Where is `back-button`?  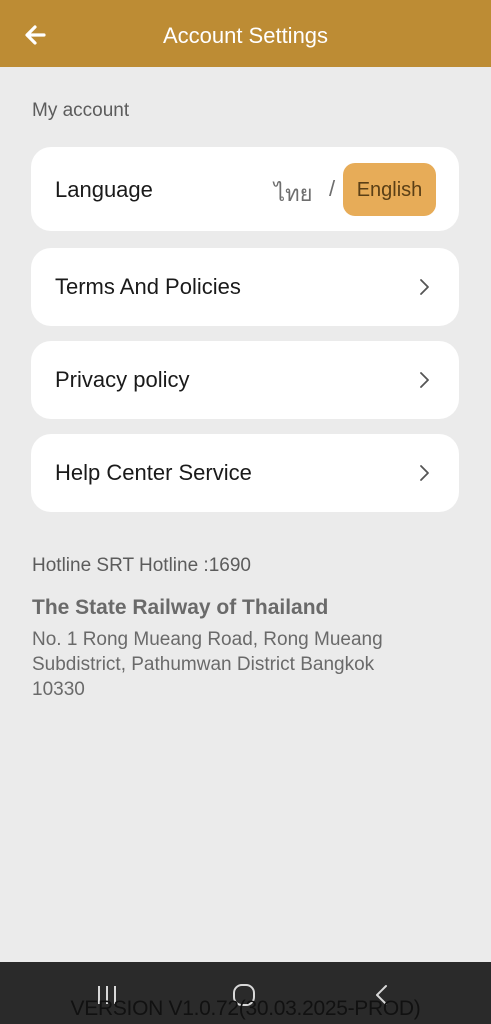 back-button is located at coordinates (35, 35).